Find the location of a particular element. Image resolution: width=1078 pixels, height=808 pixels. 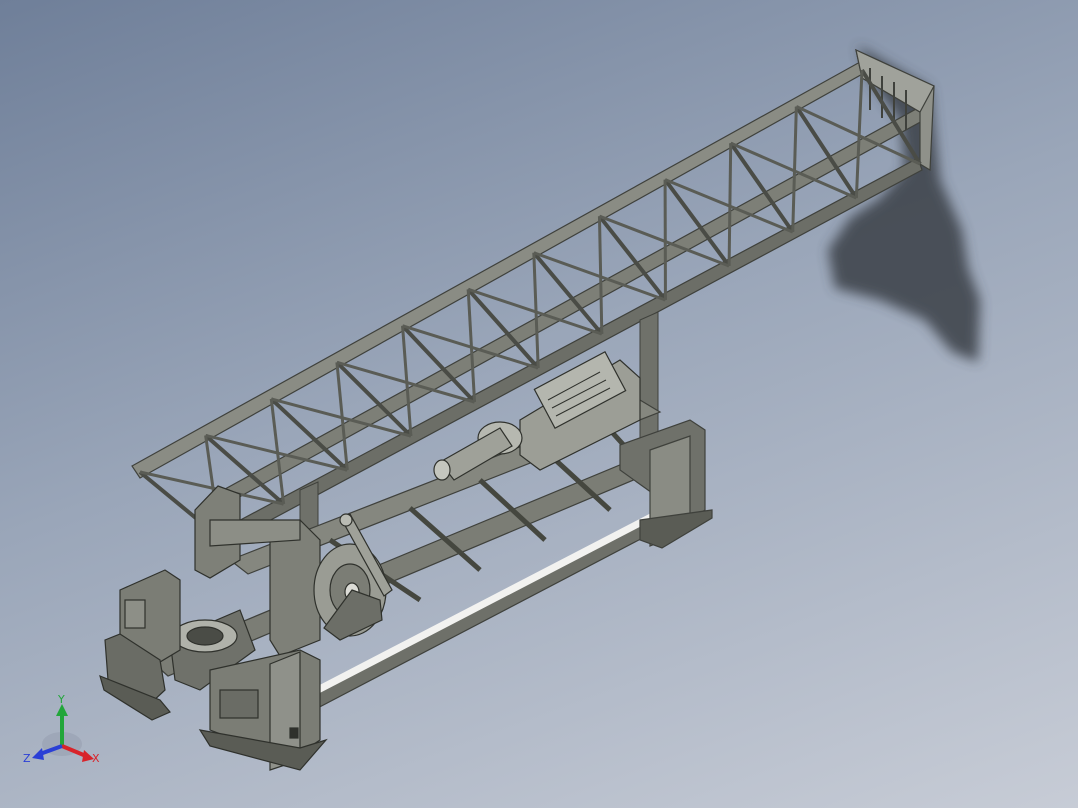

view-orientation-triad: Y X Z is located at coordinates (65, 733).